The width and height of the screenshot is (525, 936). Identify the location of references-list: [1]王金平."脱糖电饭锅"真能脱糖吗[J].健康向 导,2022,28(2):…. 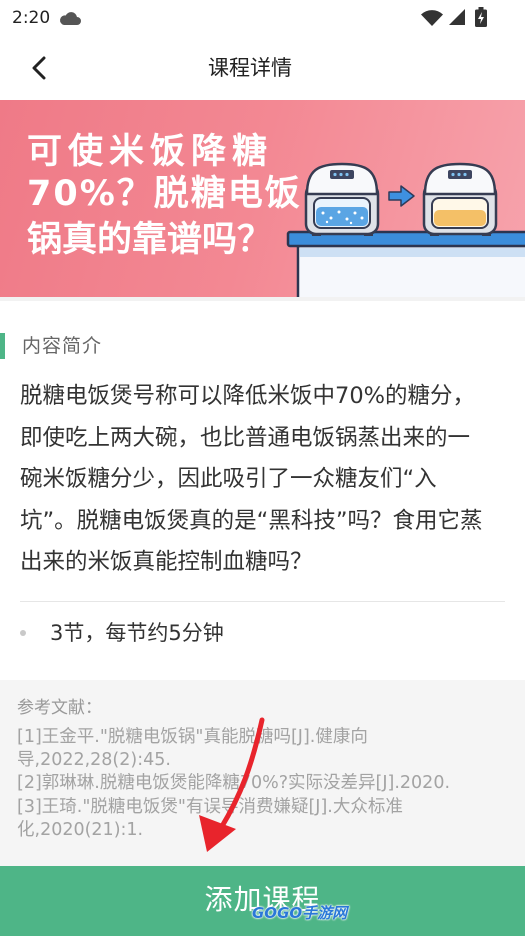
(267, 784).